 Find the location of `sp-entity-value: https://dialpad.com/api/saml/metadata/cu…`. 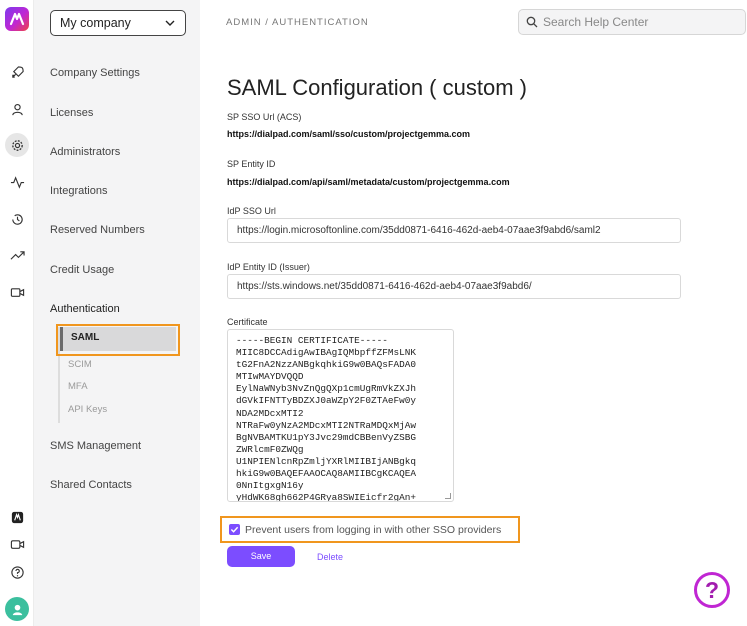

sp-entity-value: https://dialpad.com/api/saml/metadata/cu… is located at coordinates (368, 182).